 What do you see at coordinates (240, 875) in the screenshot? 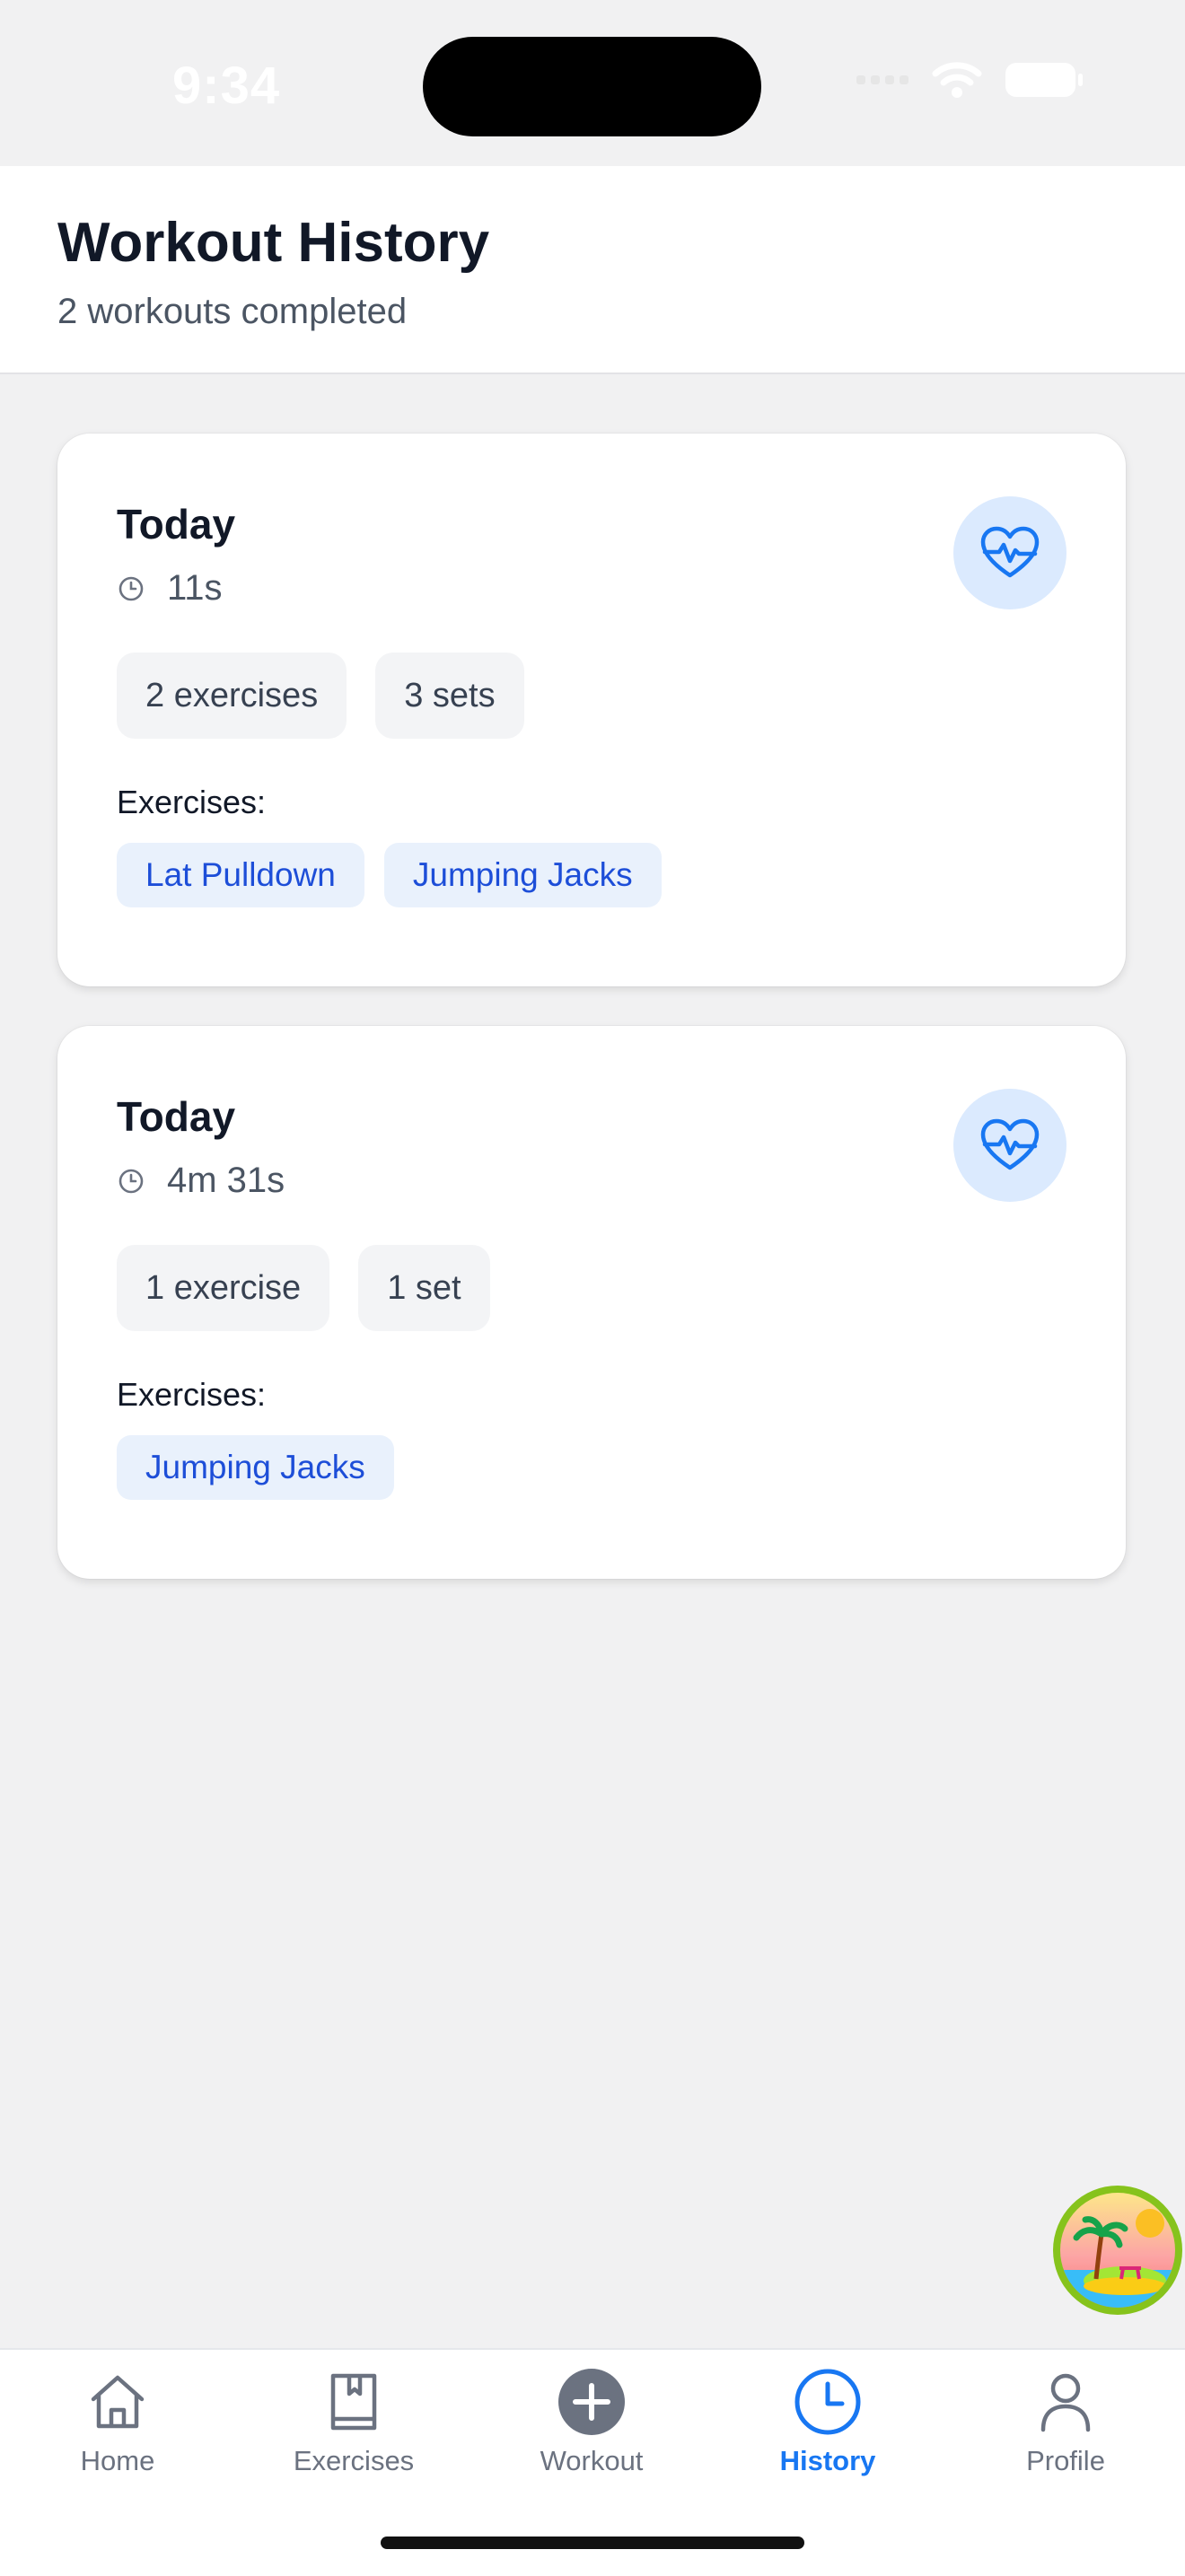
I see `exercise-tag: Lat Pulldown` at bounding box center [240, 875].